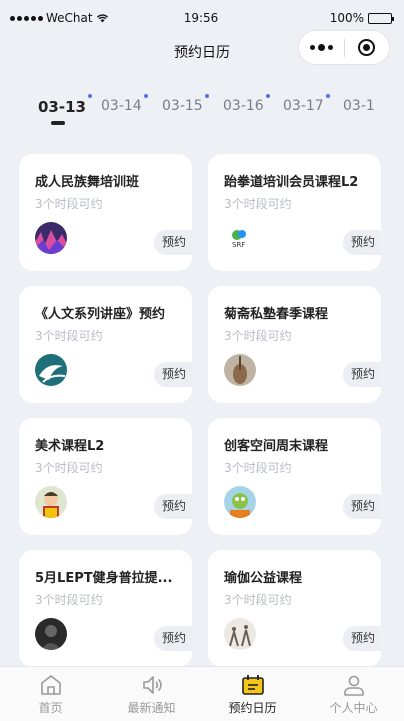 This screenshot has width=404, height=721. Describe the element at coordinates (294, 608) in the screenshot. I see `course-card: 瑜伽公益课程 3个时段可约预约` at that location.